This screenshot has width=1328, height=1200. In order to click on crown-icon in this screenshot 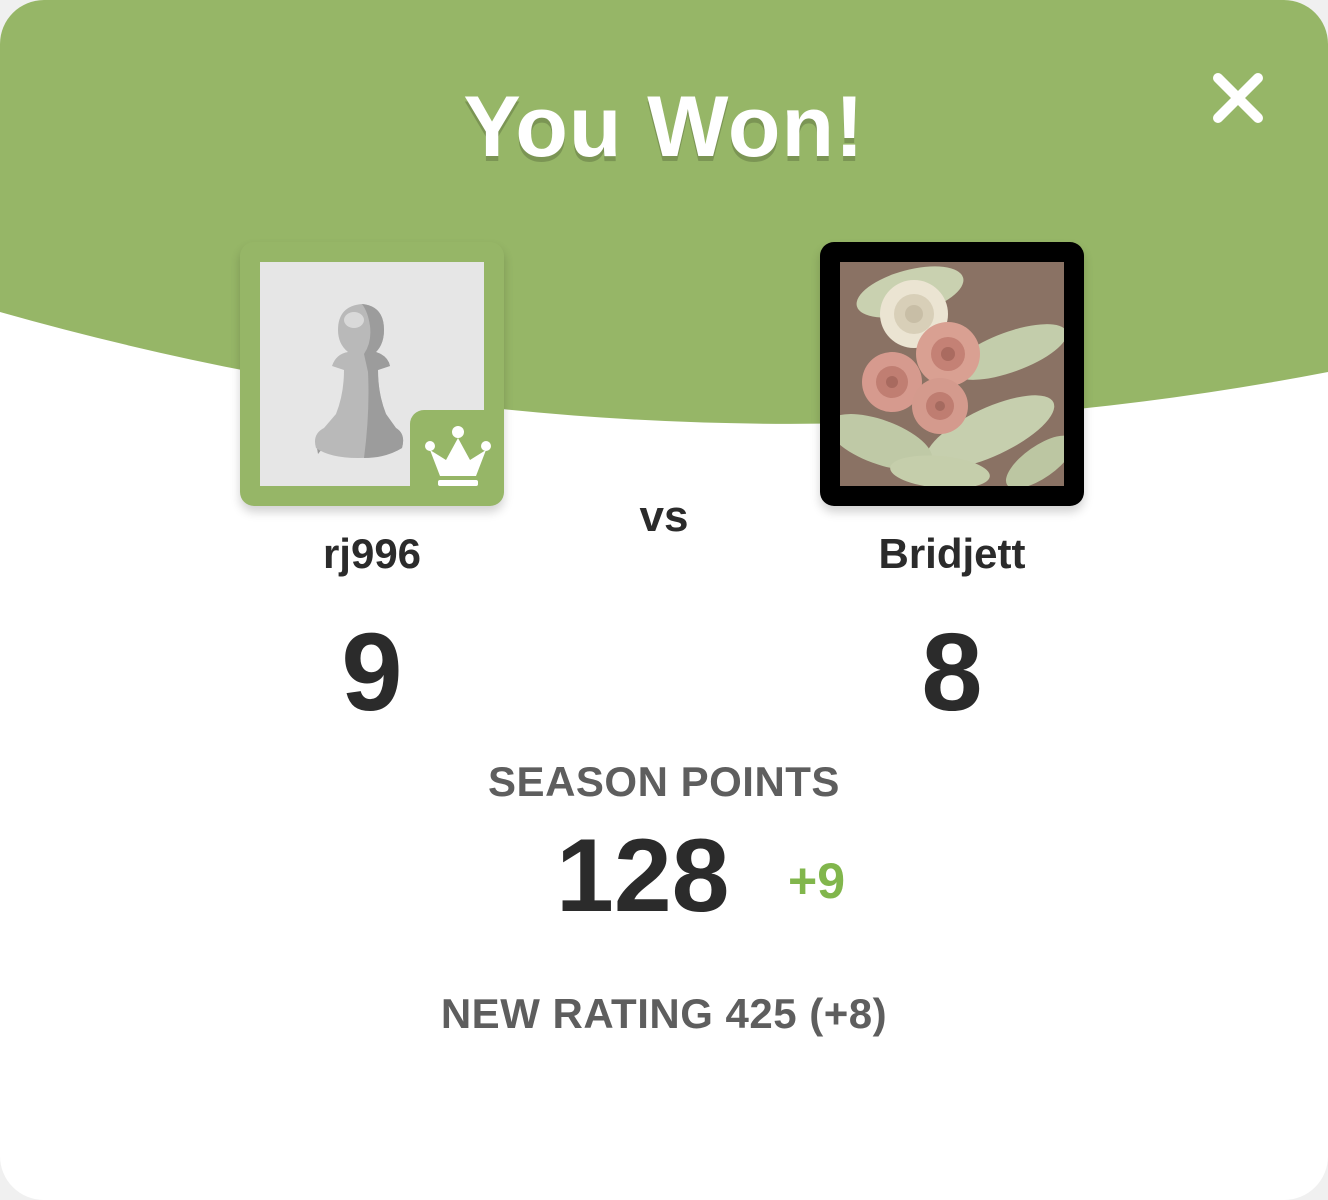, I will do `click(458, 456)`.